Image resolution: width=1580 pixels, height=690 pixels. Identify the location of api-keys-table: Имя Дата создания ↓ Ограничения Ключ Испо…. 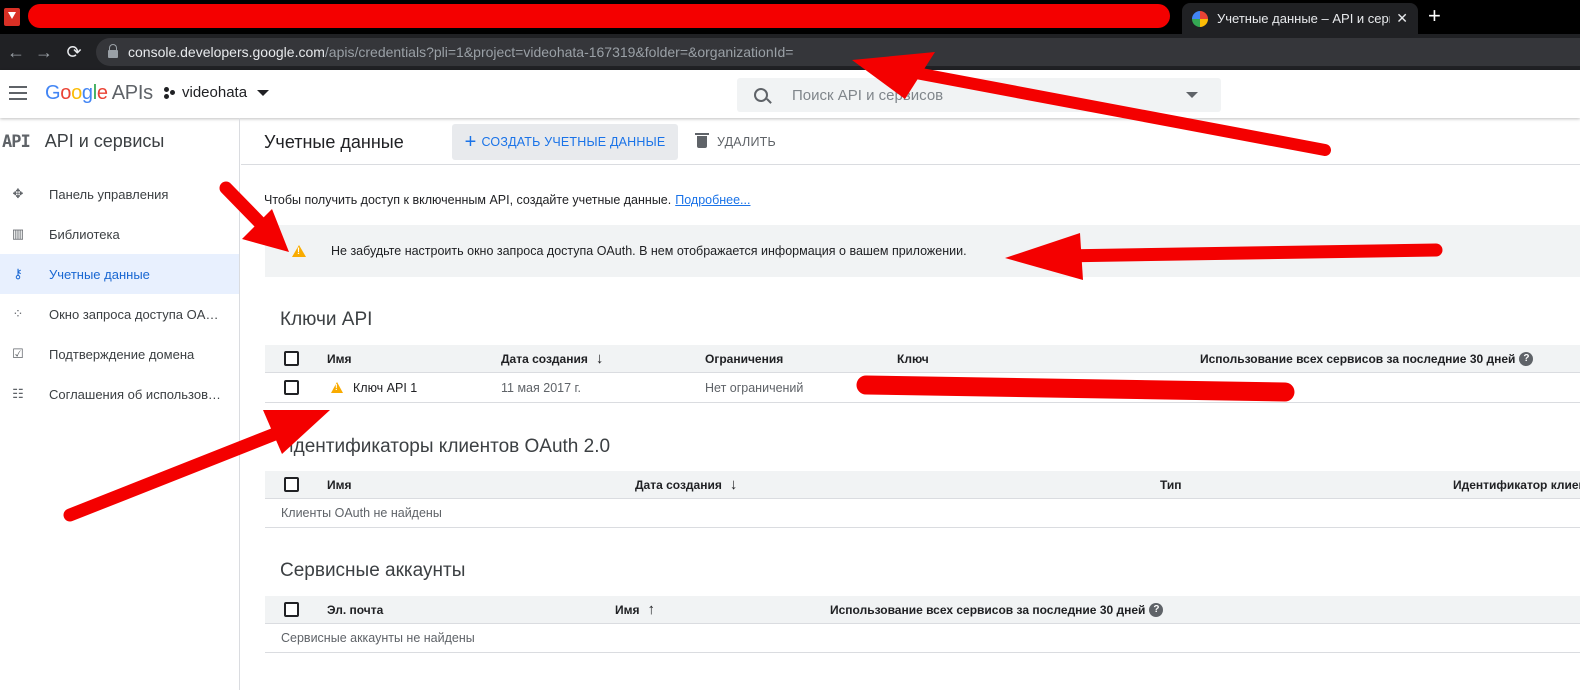
(922, 374).